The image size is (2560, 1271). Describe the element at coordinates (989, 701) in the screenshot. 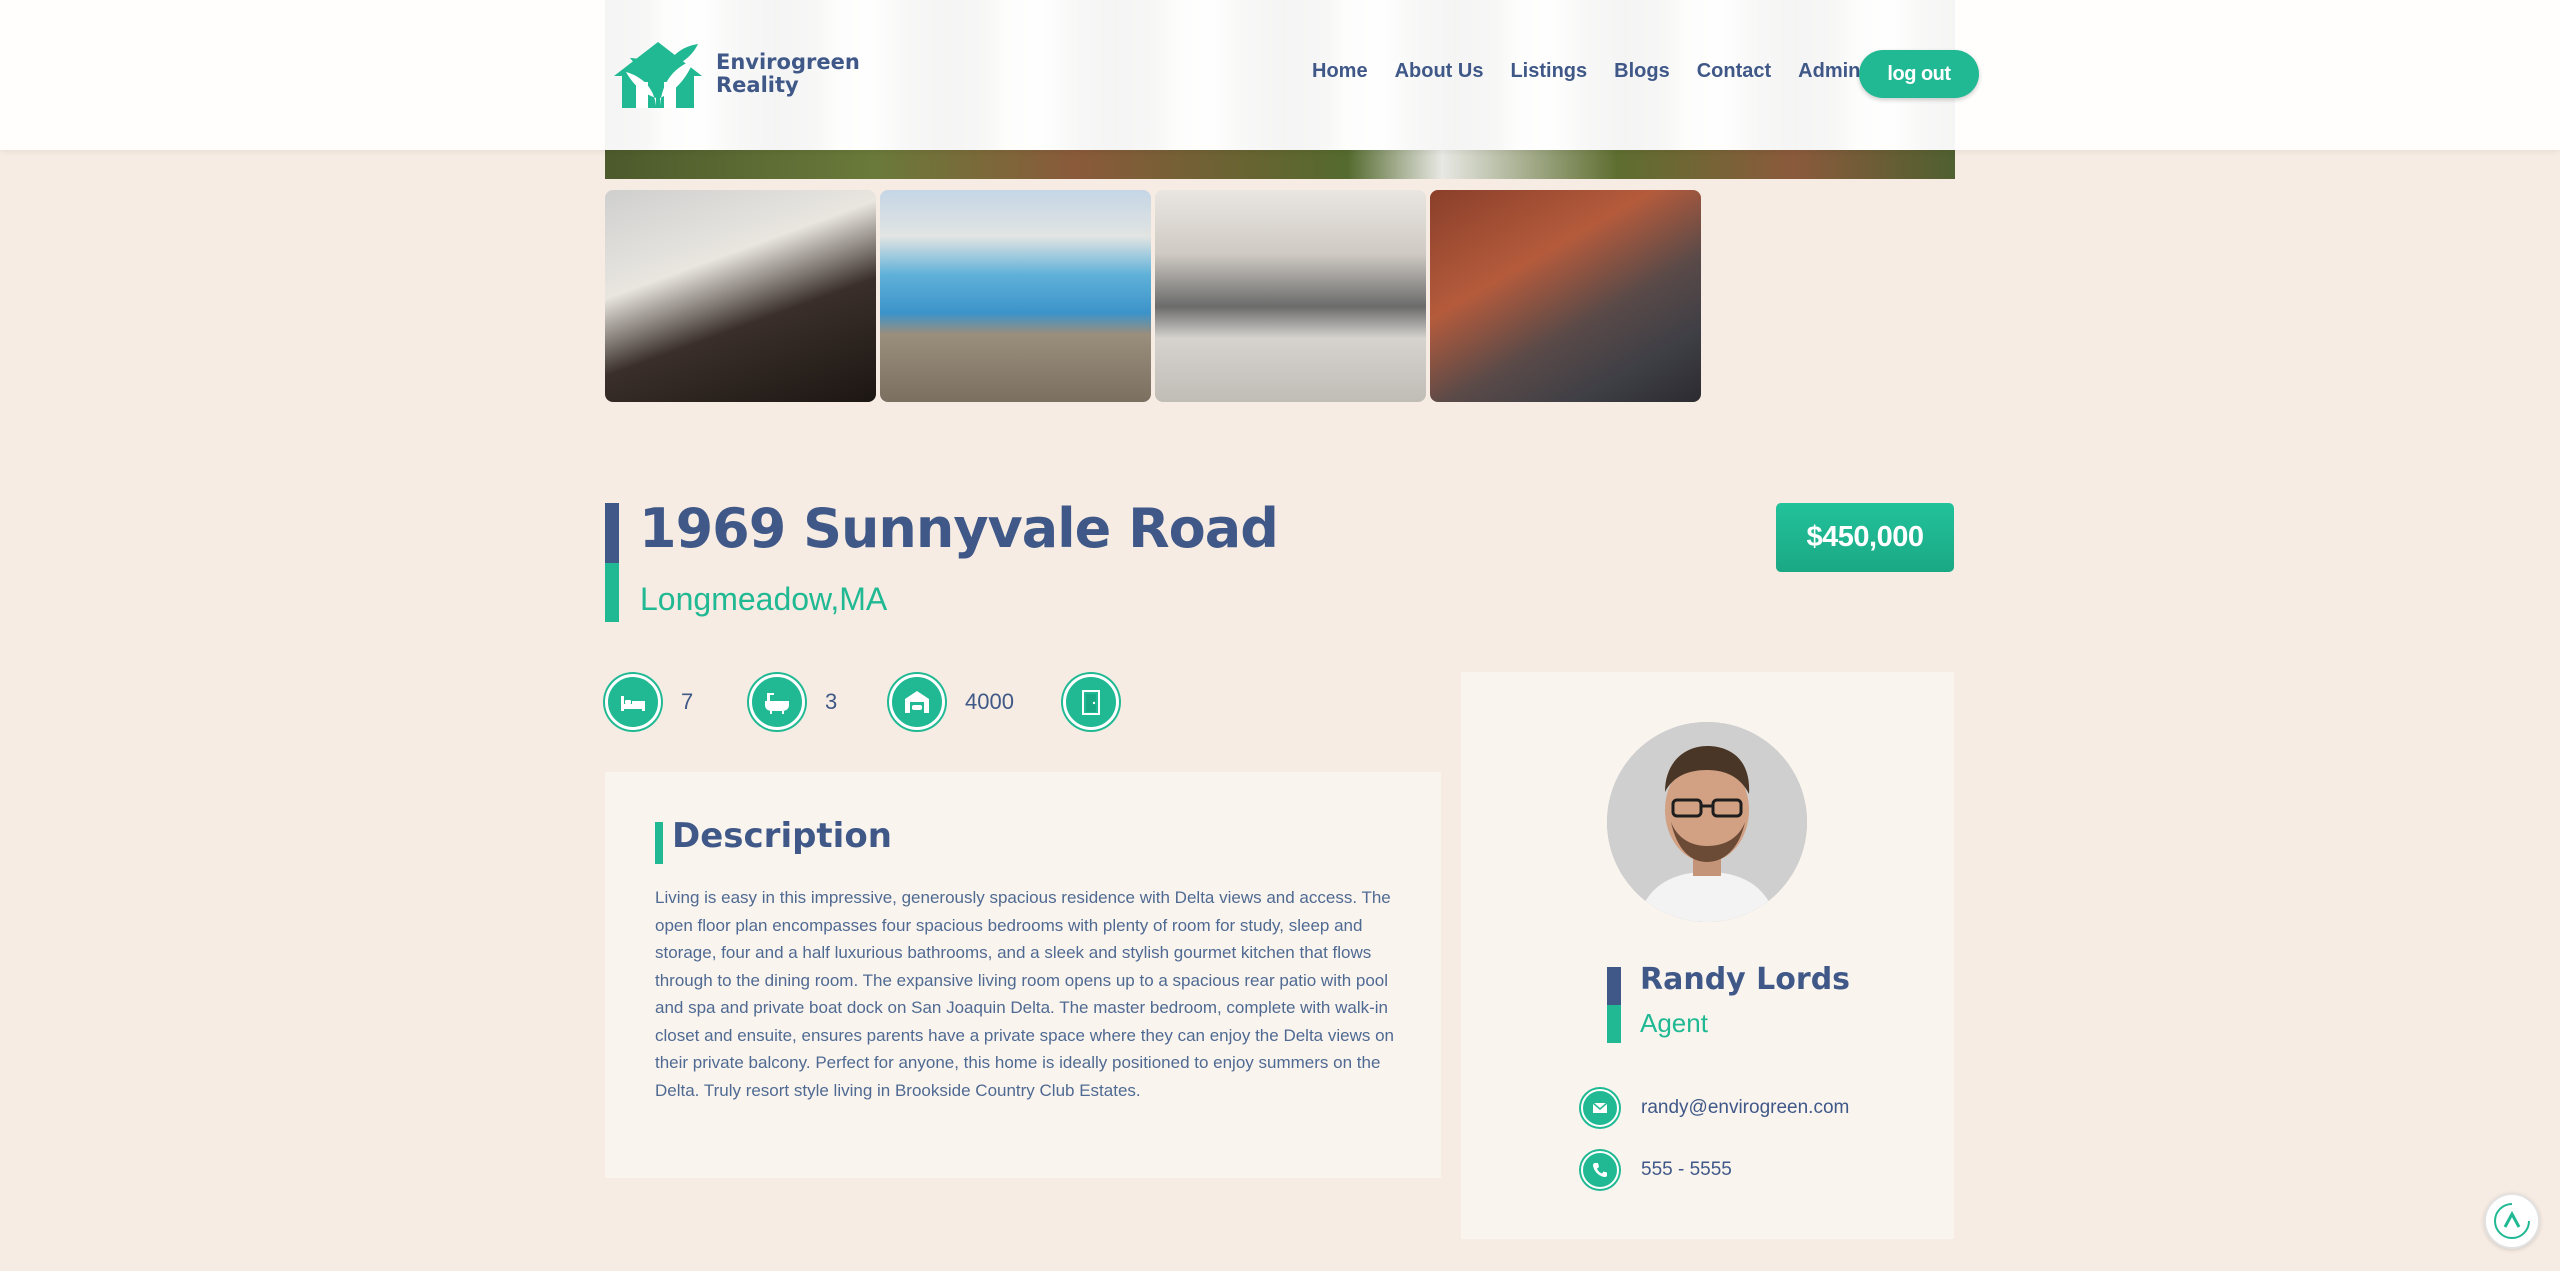

I see `area-value: 4000` at that location.